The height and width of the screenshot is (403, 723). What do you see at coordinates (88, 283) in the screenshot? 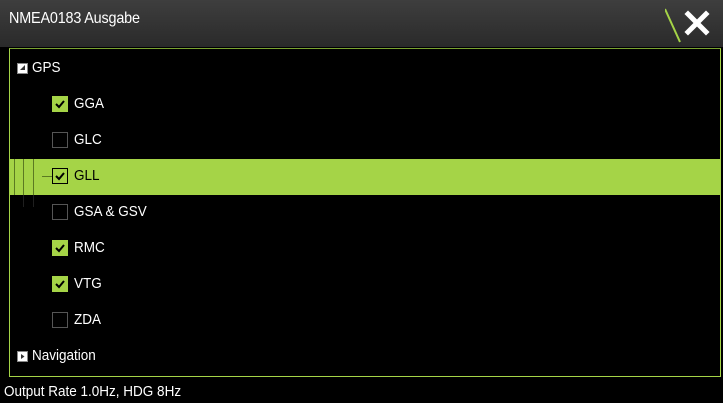
I see `tree-item-label: VTG` at bounding box center [88, 283].